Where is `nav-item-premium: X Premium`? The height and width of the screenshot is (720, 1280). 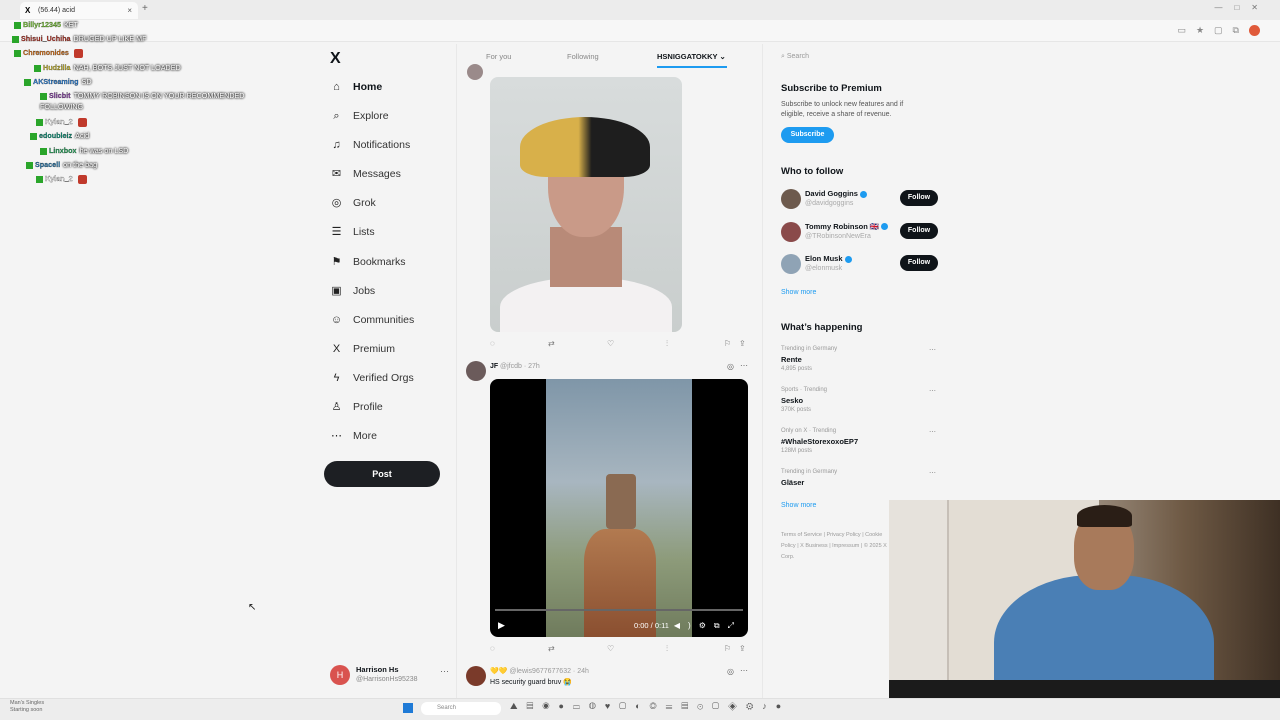 nav-item-premium: X Premium is located at coordinates (362, 349).